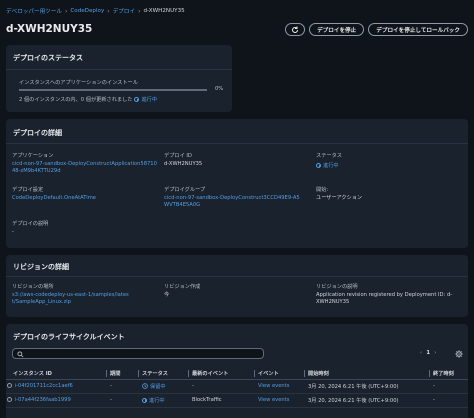 This screenshot has height=418, width=474. Describe the element at coordinates (33, 156) in the screenshot. I see `application-label: アプリケーション` at that location.